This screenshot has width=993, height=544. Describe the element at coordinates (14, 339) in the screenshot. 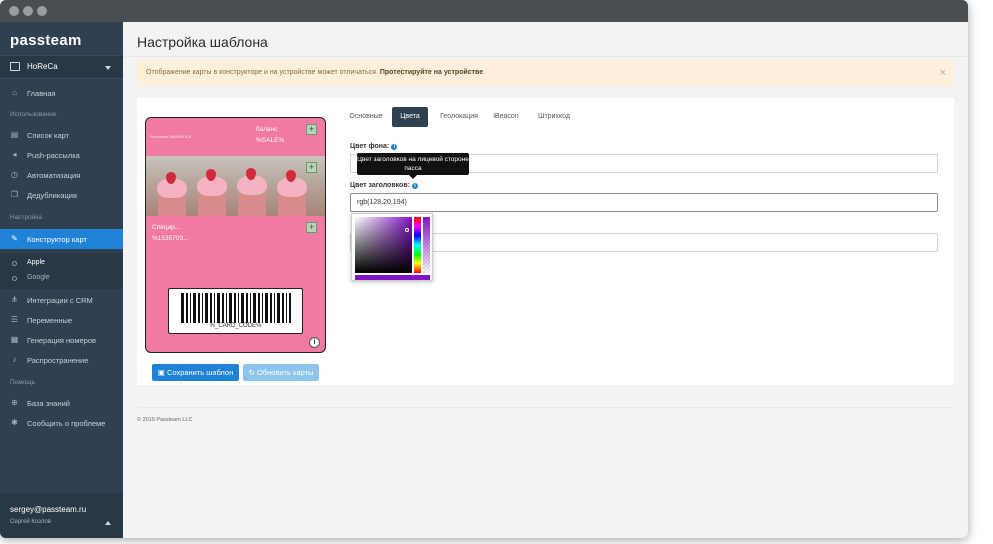

I see `grid-icon: ▦` at that location.